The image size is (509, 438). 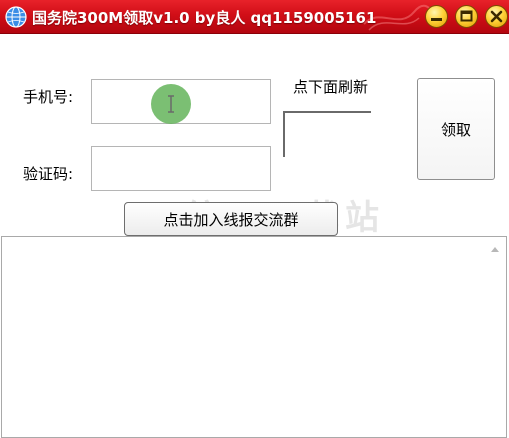 I want to click on close-button, so click(x=496, y=16).